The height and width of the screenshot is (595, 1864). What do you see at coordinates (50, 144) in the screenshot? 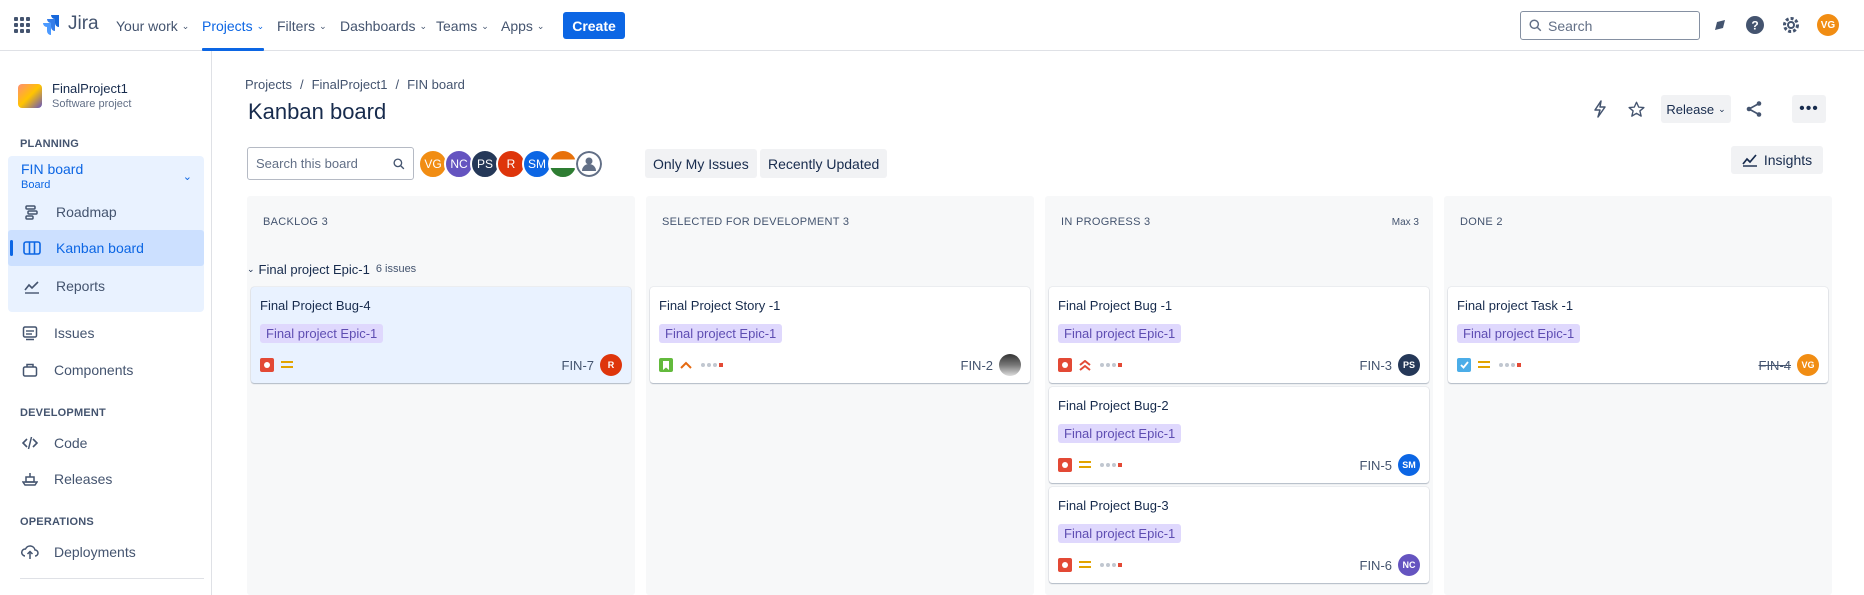
I see `planning-section-label: PLANNING` at bounding box center [50, 144].